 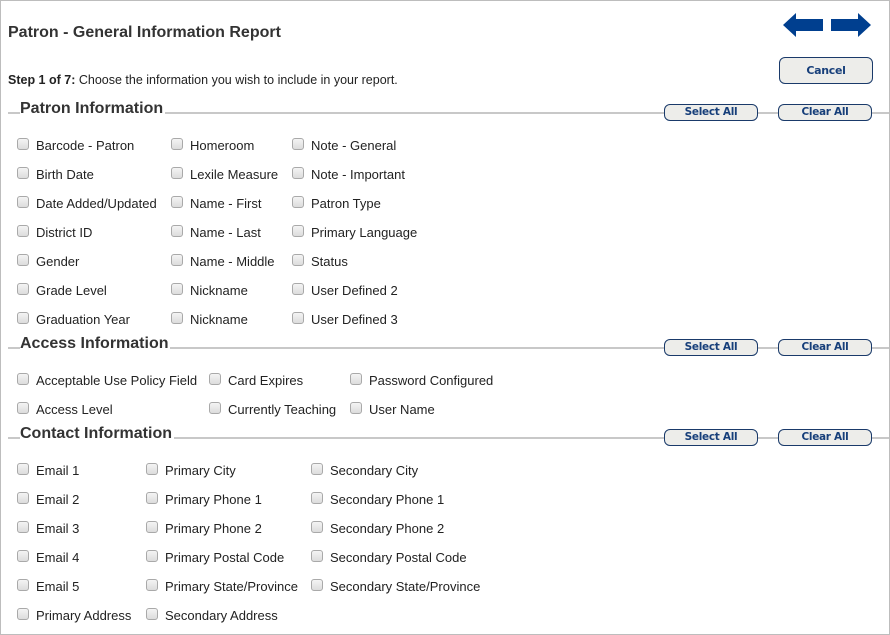 What do you see at coordinates (216, 203) in the screenshot?
I see `option-name-first: Name - First` at bounding box center [216, 203].